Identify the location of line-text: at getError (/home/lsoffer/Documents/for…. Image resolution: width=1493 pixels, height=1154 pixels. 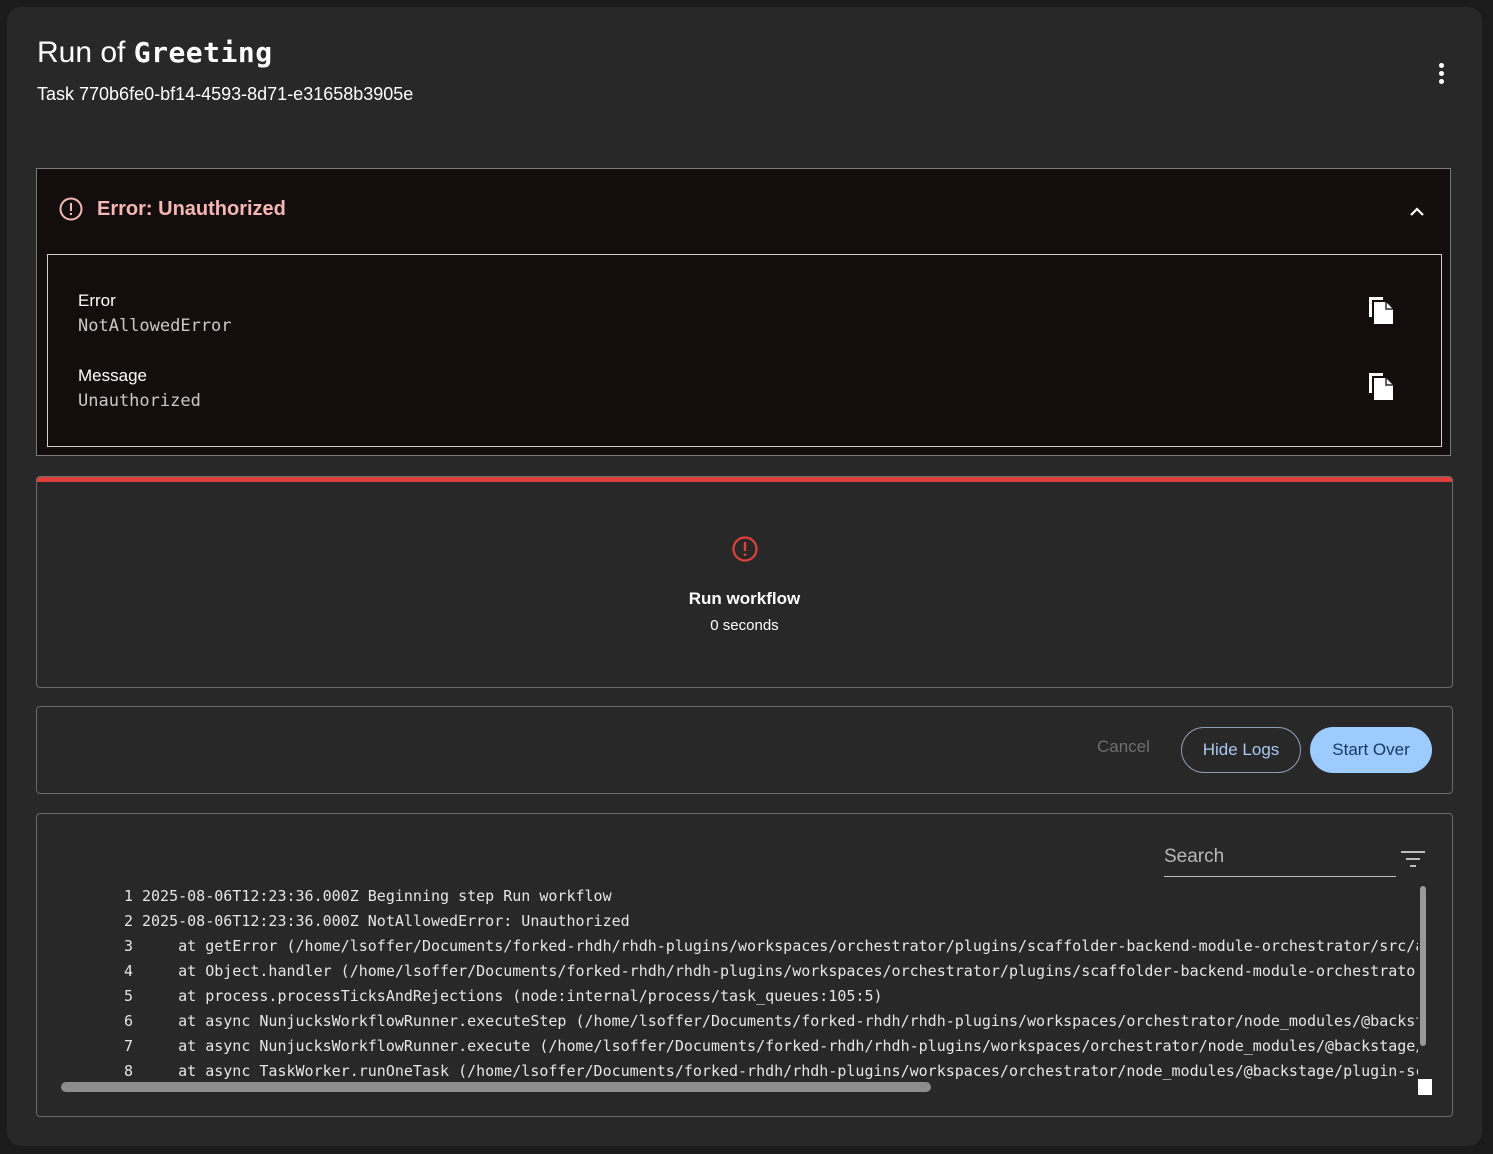
(780, 946).